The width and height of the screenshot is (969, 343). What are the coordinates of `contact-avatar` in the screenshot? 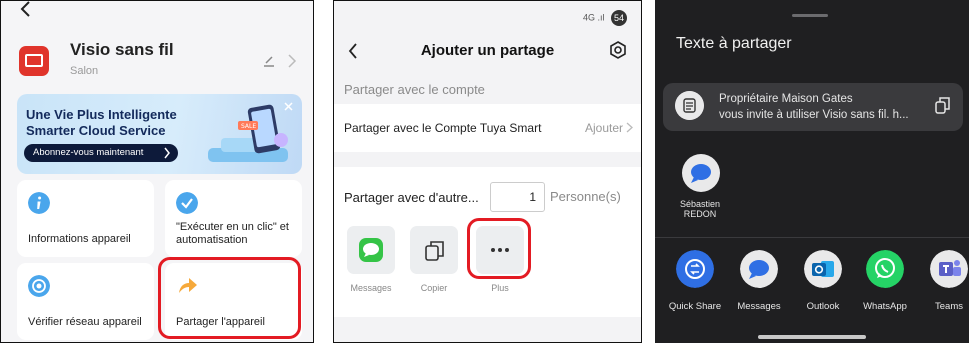 It's located at (701, 173).